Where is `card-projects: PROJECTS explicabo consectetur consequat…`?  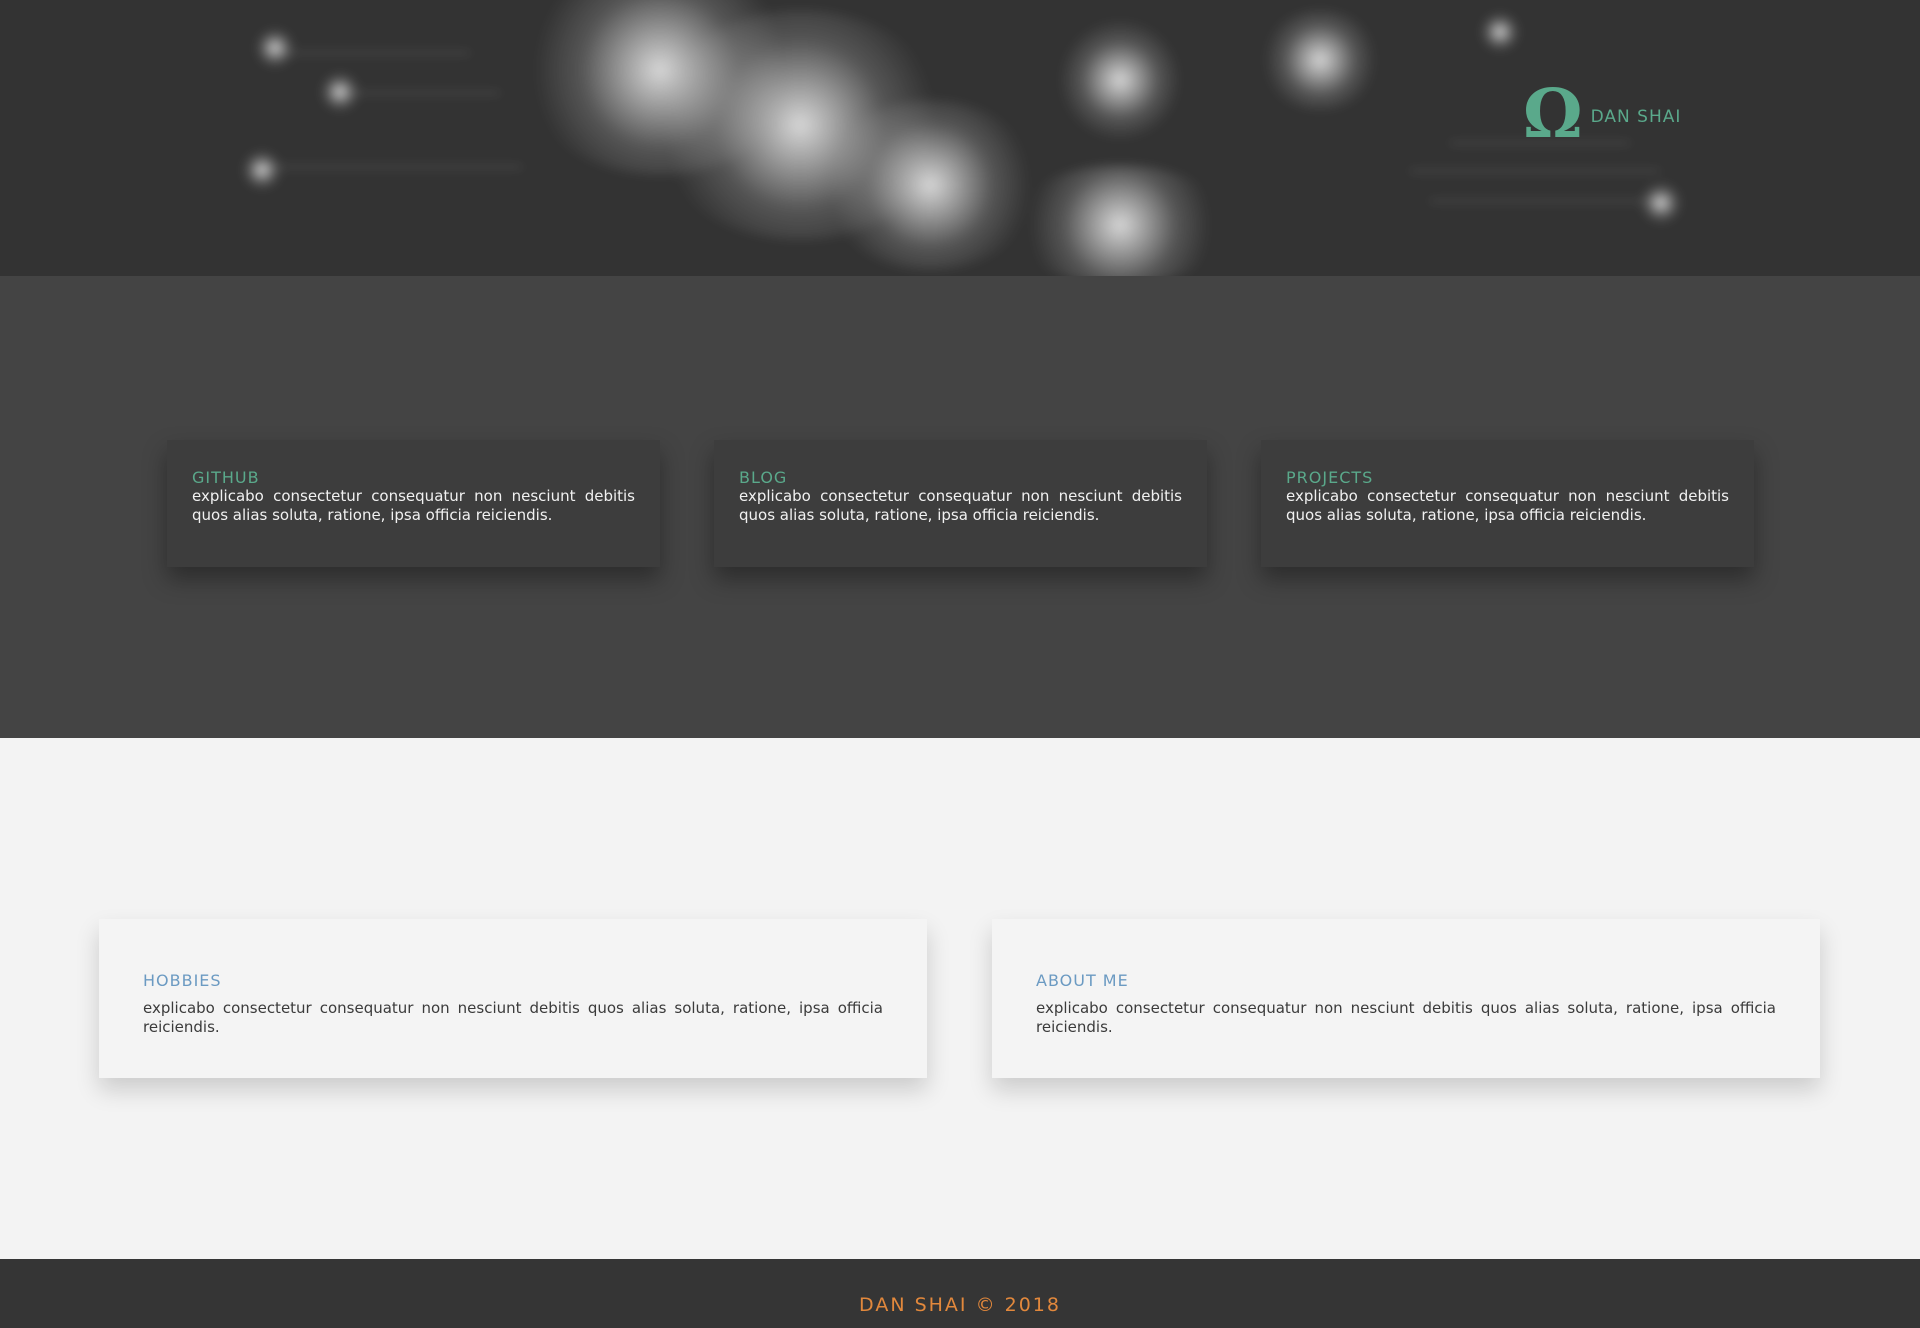
card-projects: PROJECTS explicabo consectetur consequat… is located at coordinates (1507, 503).